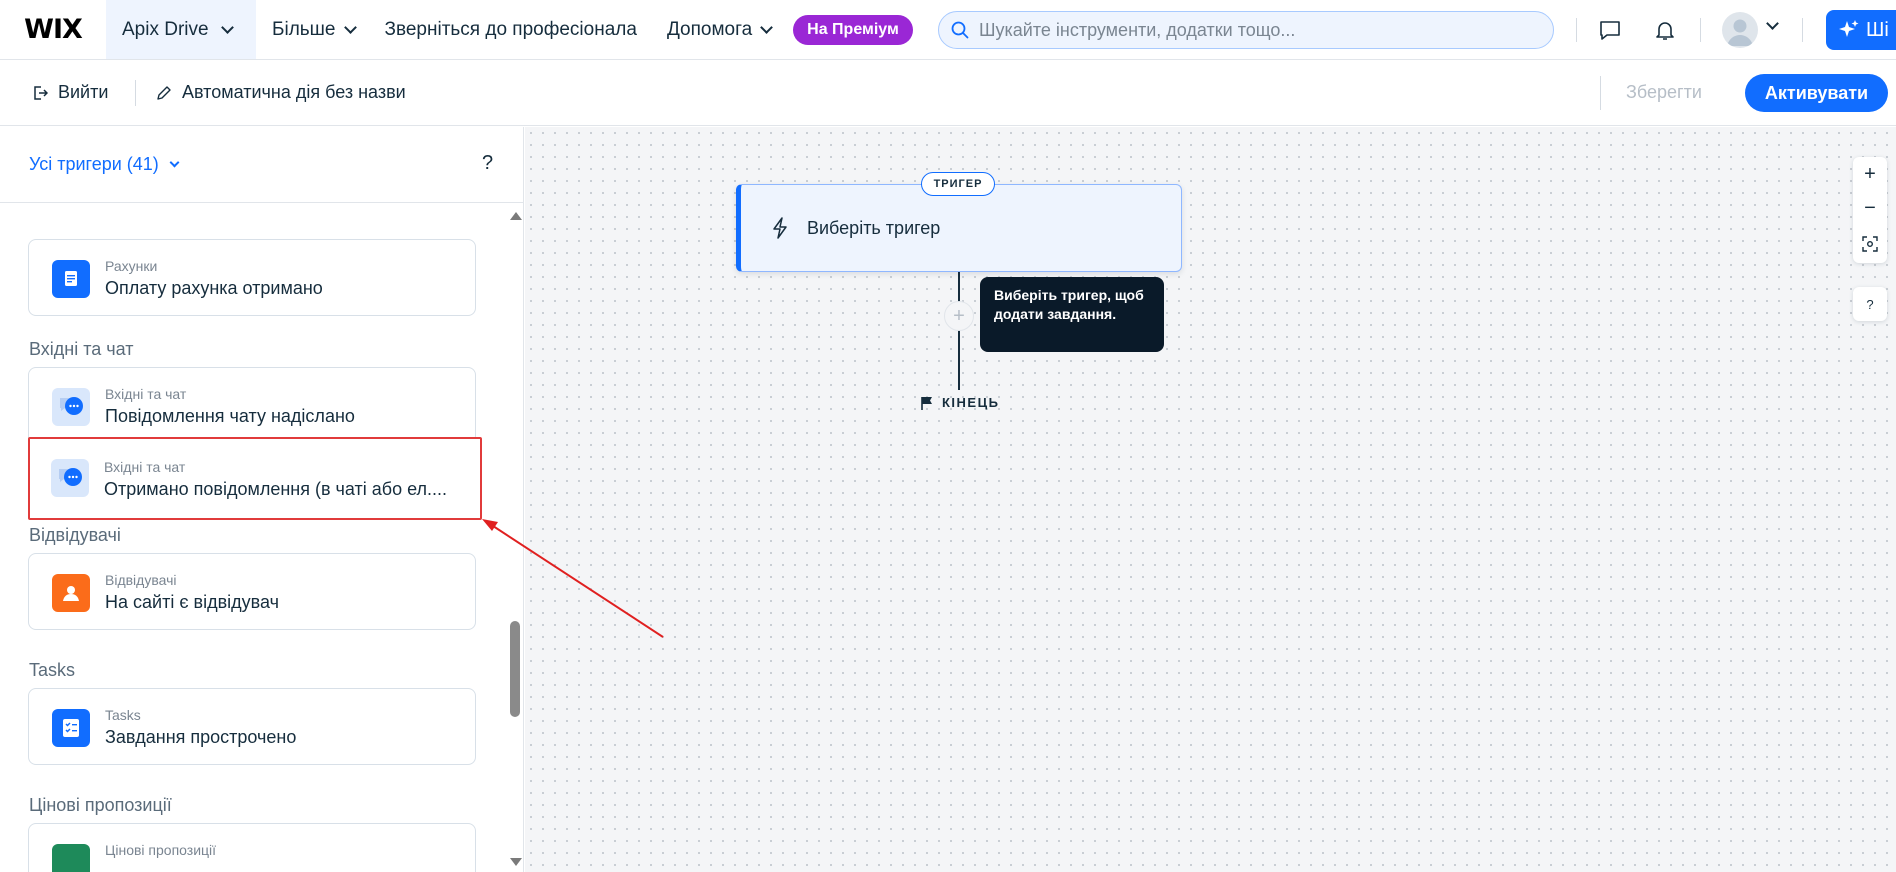 The image size is (1896, 872). I want to click on flow-end: КІНЕЦЬ, so click(959, 402).